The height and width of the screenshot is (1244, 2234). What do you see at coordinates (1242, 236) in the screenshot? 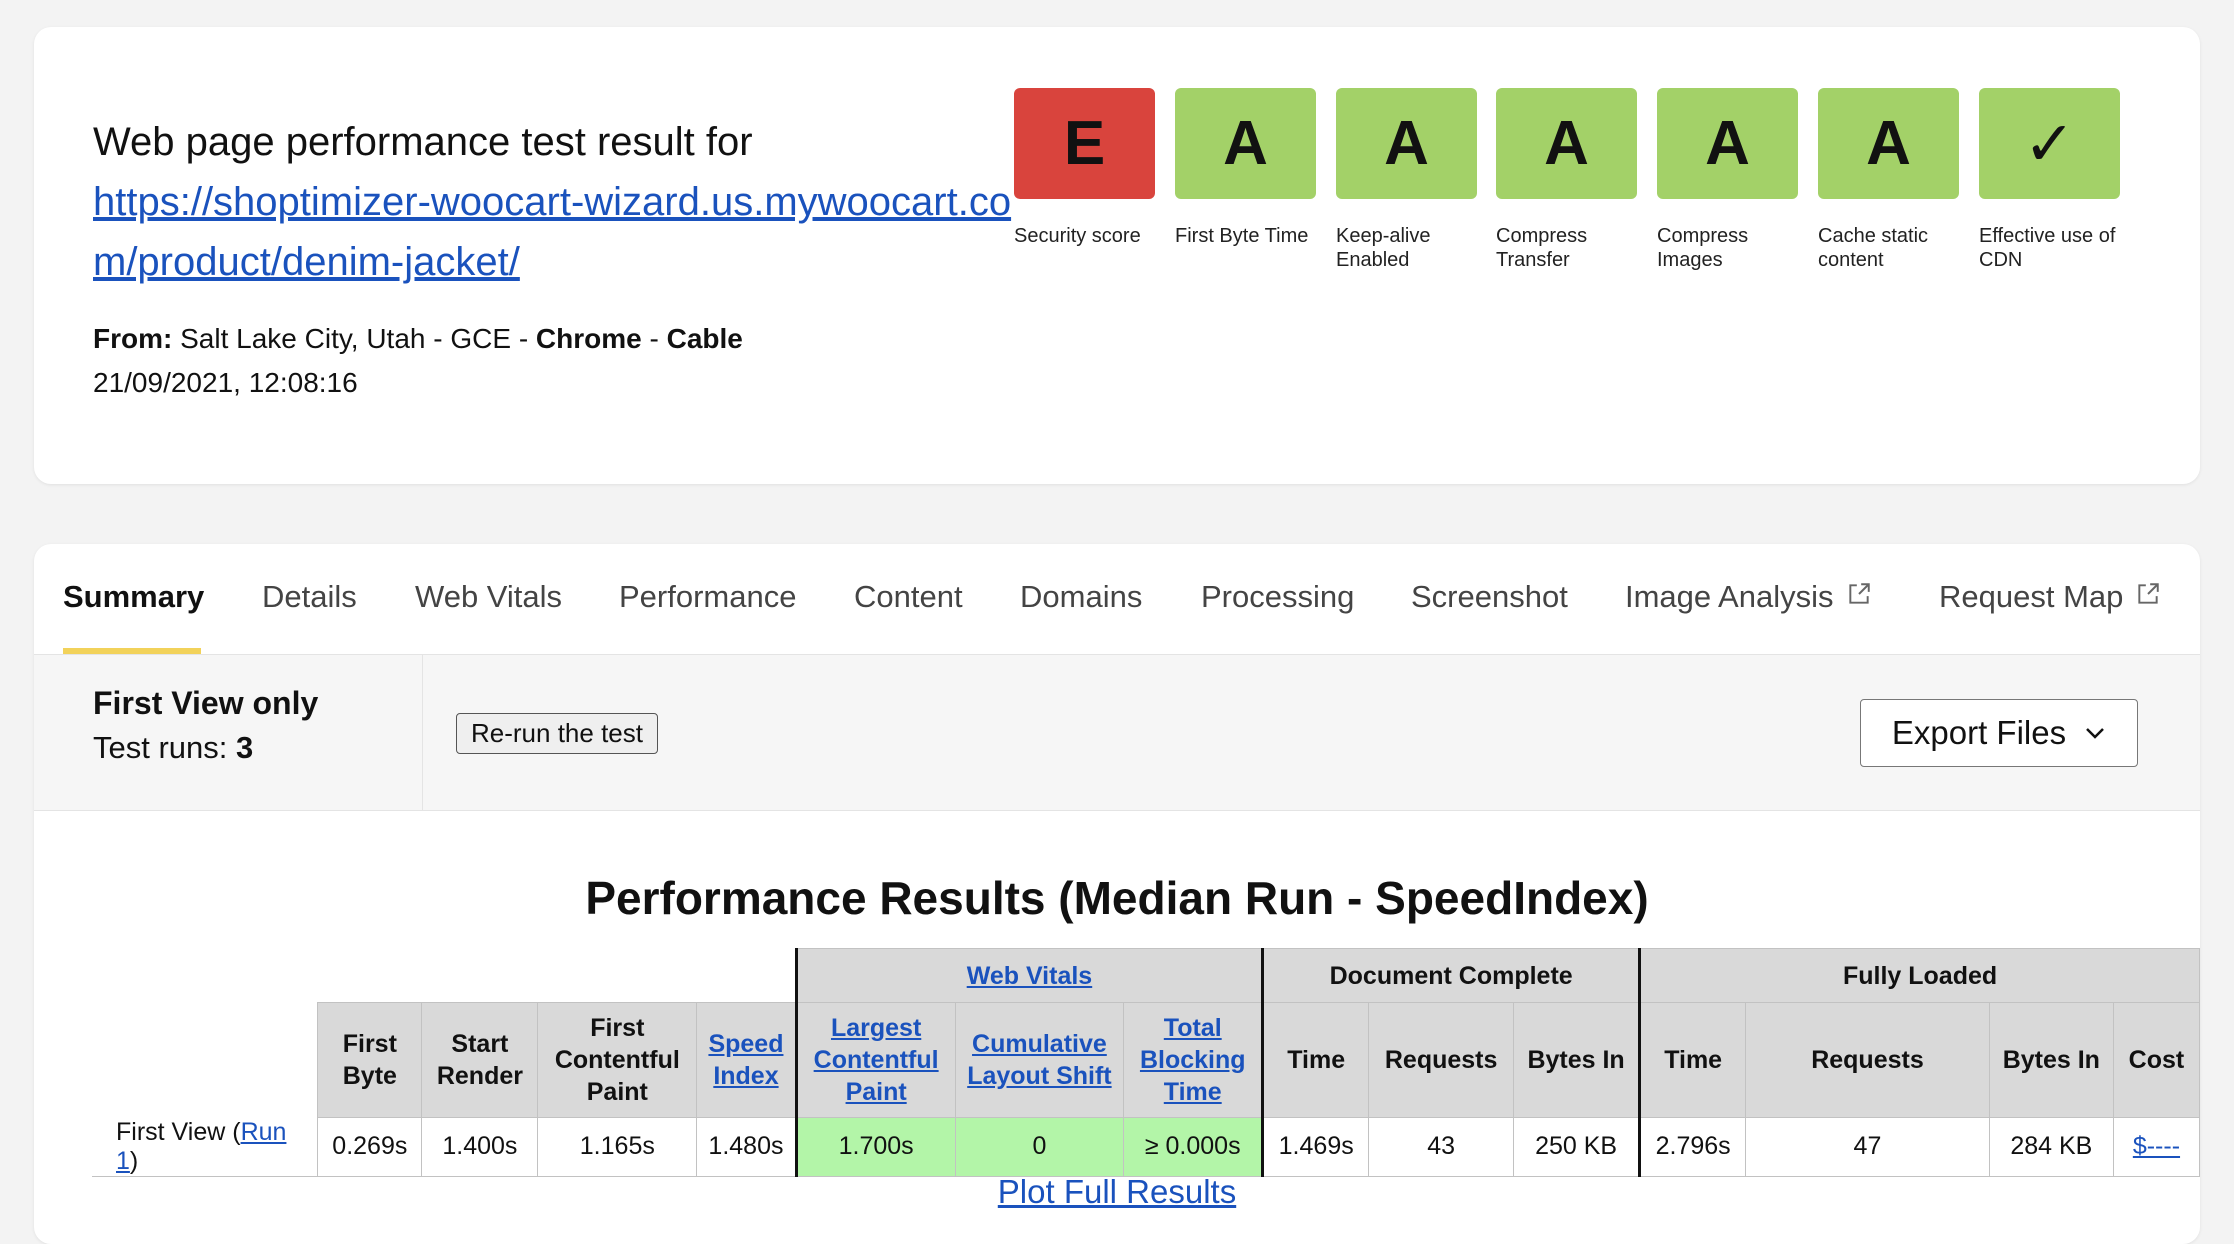
I see `grade-label: First Byte Time` at bounding box center [1242, 236].